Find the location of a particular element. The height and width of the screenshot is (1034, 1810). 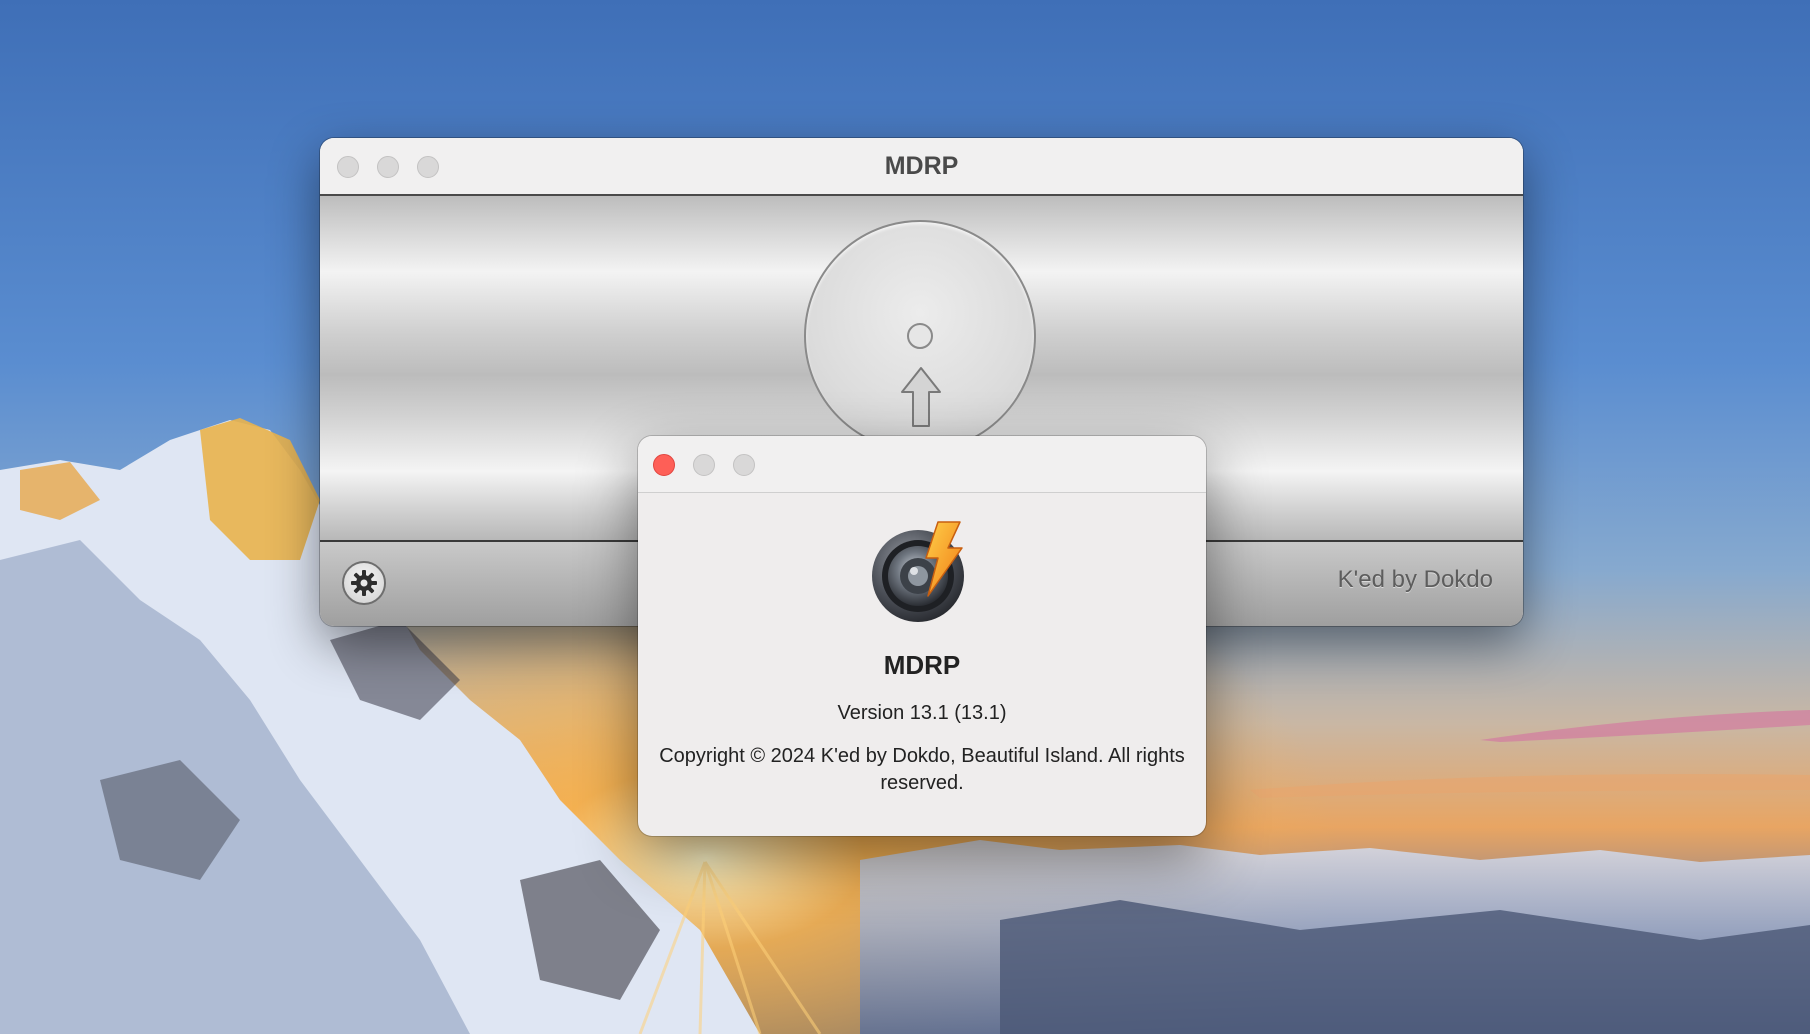

main-window-title: MDRP is located at coordinates (921, 166).